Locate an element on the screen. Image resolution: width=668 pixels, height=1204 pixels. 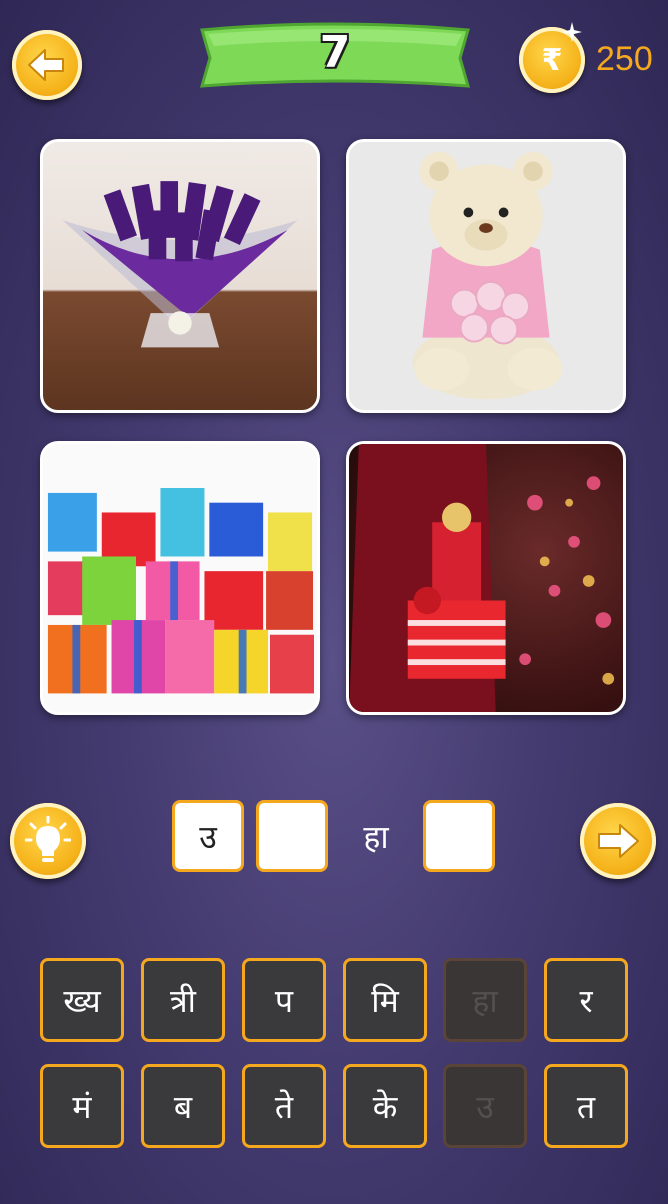
arrow-left-icon is located at coordinates (46, 65).